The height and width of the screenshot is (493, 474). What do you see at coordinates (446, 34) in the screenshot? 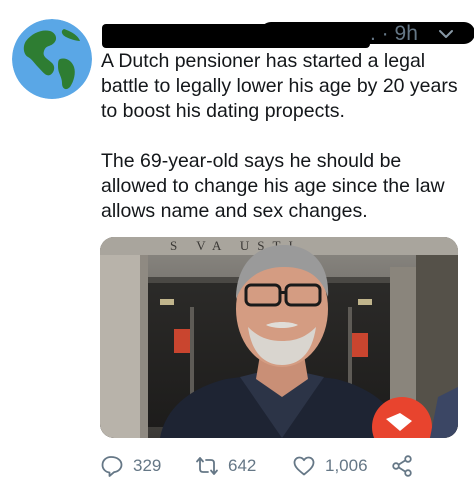
I see `chevron-down-icon` at bounding box center [446, 34].